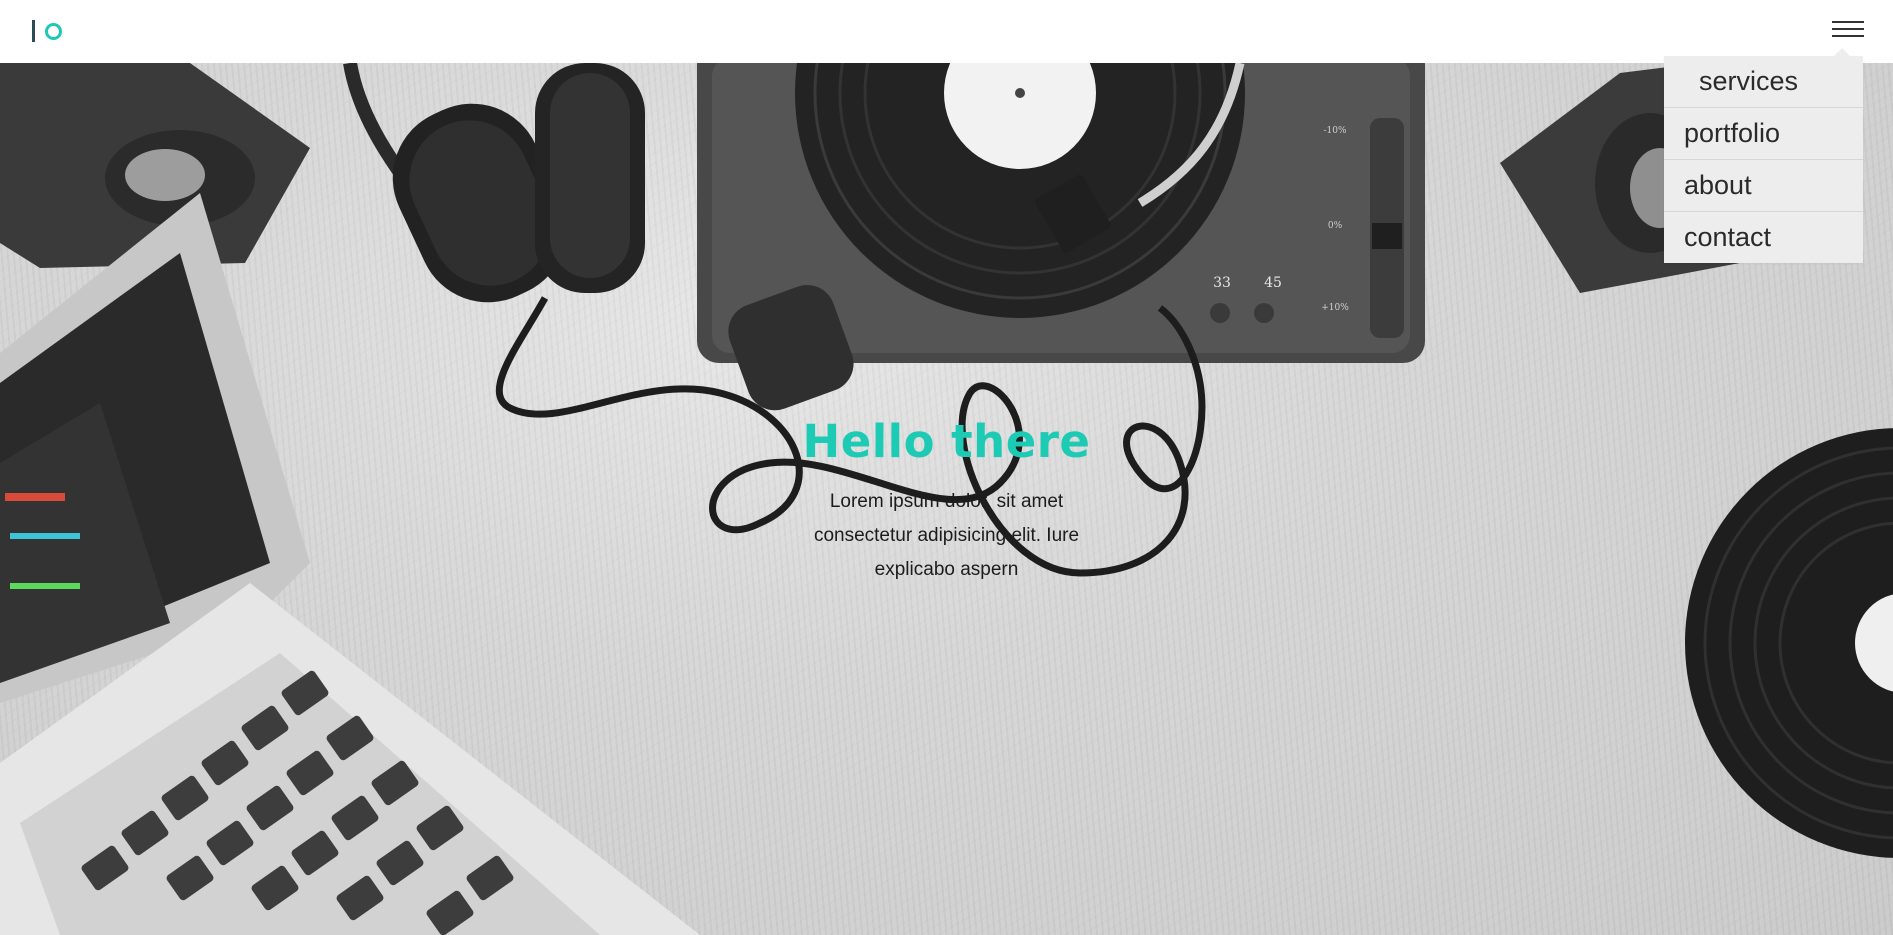 The height and width of the screenshot is (935, 1893). Describe the element at coordinates (1789, 643) in the screenshot. I see `vinyl-record-image` at that location.